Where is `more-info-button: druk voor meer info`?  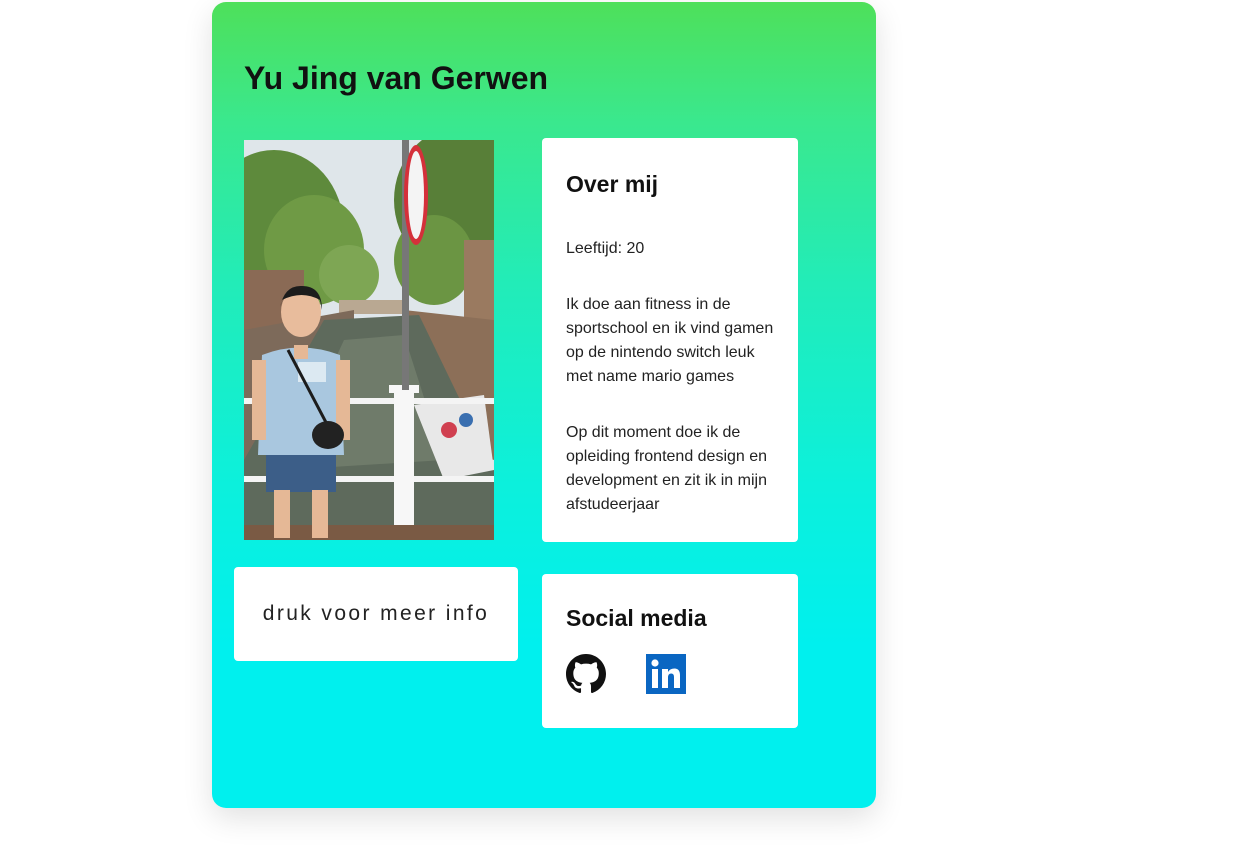 more-info-button: druk voor meer info is located at coordinates (376, 614).